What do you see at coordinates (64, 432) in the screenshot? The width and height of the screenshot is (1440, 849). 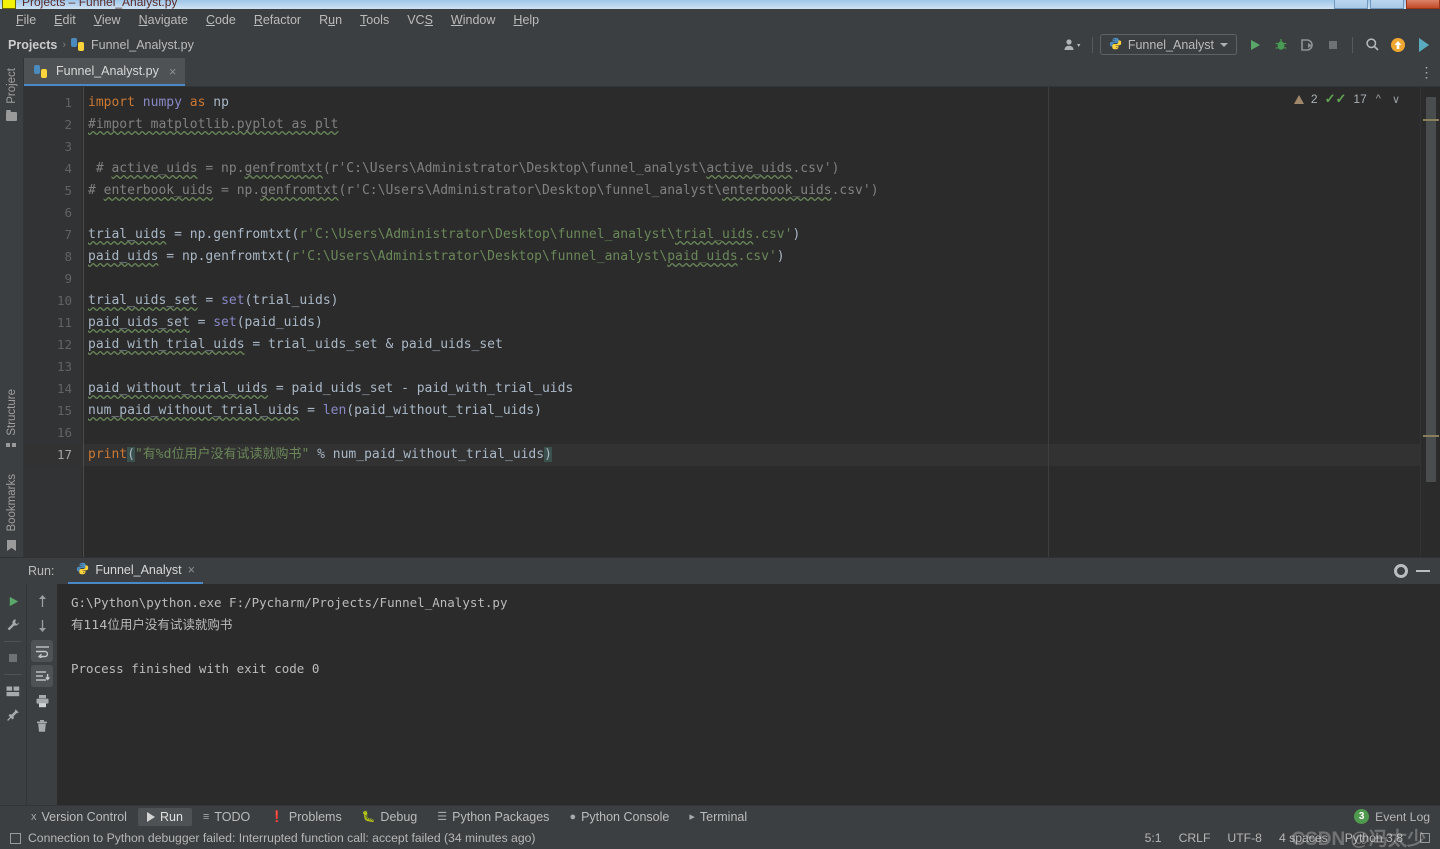 I see `line-number: 16` at bounding box center [64, 432].